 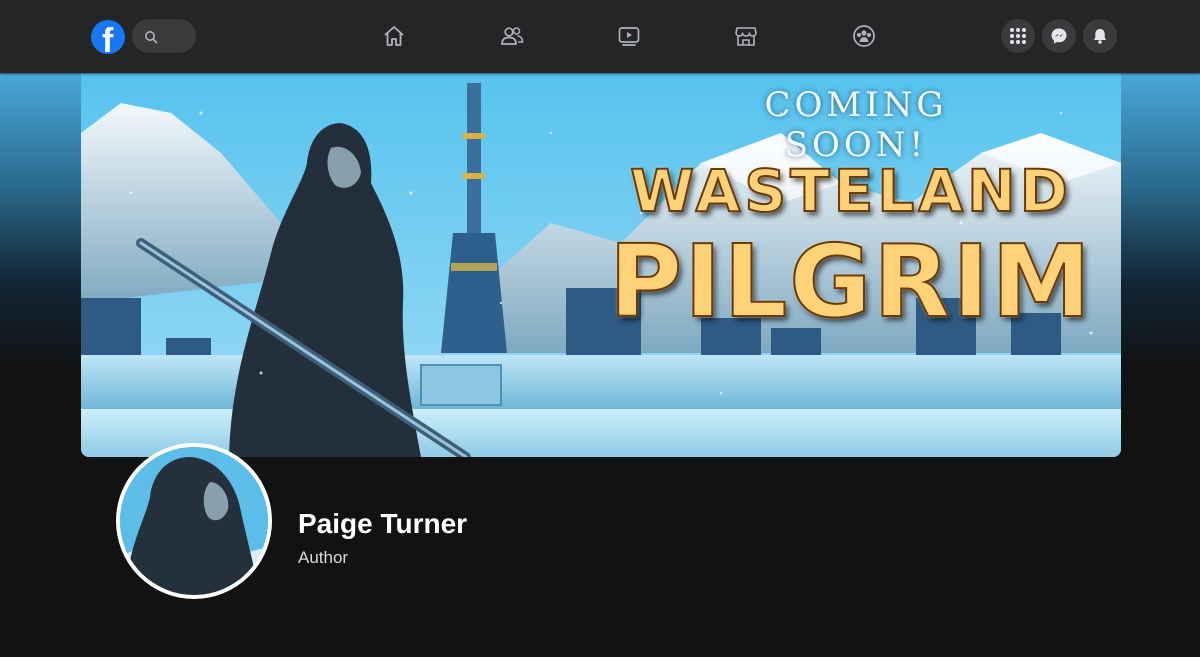 I want to click on logo-letter: f, so click(x=108, y=38).